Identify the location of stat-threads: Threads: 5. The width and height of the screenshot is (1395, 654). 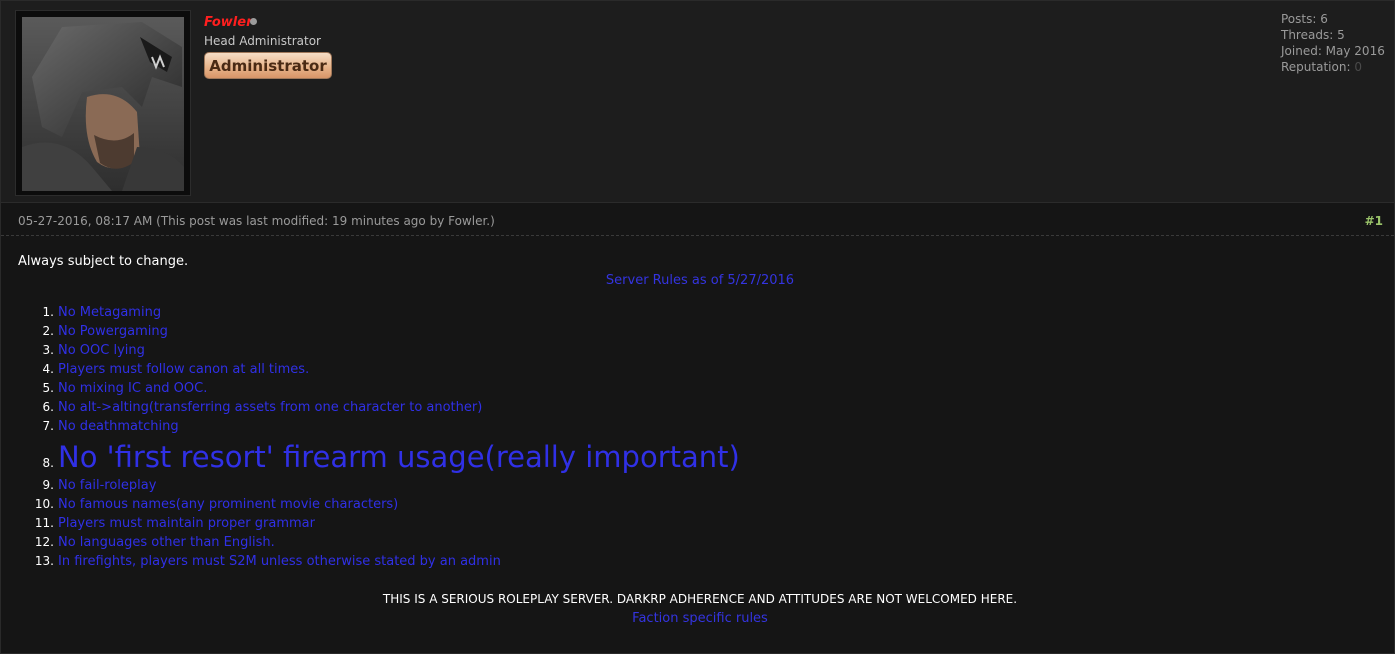
(1313, 35).